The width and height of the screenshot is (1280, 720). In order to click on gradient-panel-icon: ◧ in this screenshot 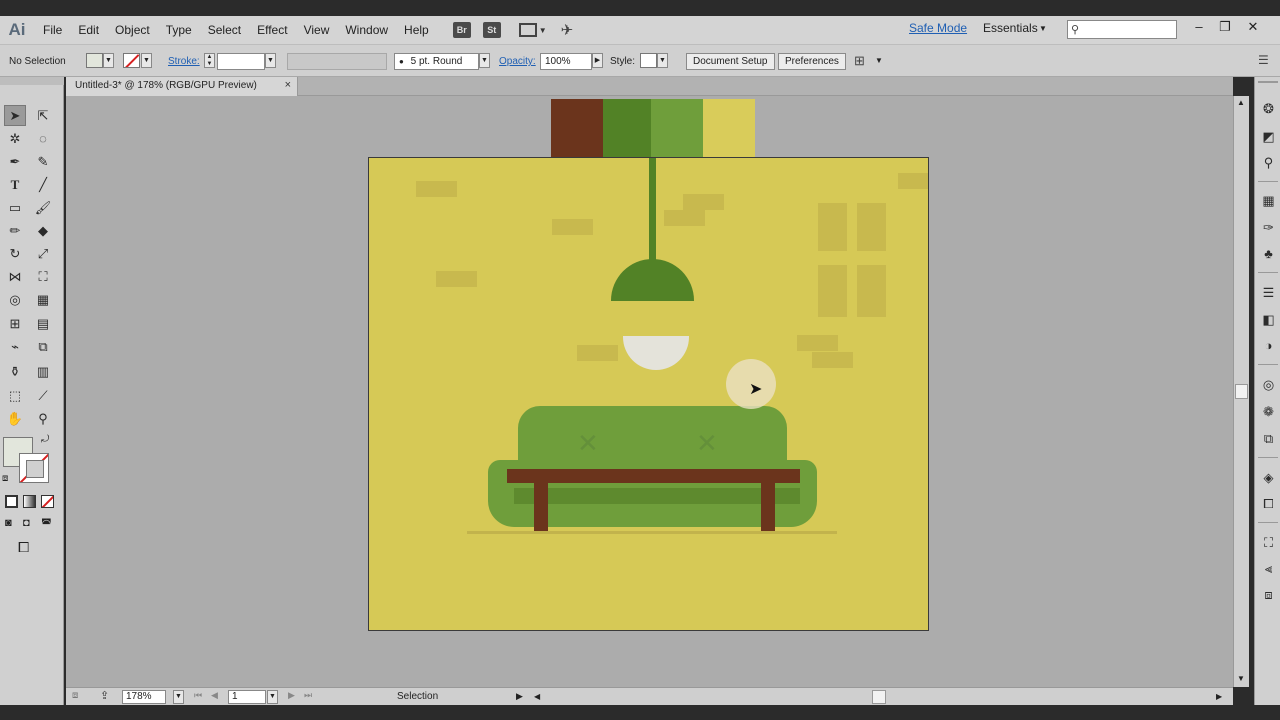, I will do `click(1268, 319)`.